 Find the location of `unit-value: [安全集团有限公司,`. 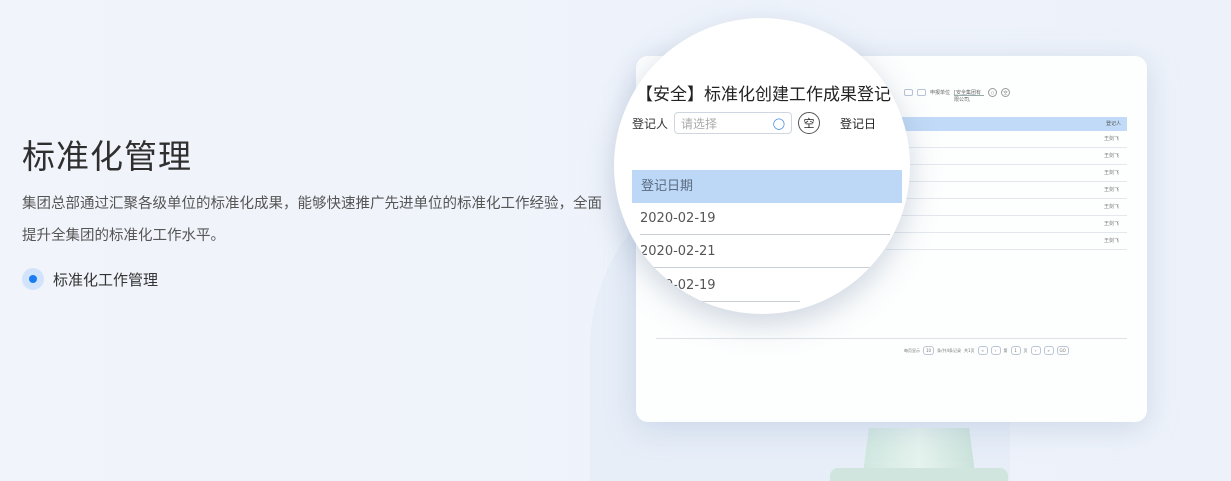

unit-value: [安全集团有限公司, is located at coordinates (969, 96).